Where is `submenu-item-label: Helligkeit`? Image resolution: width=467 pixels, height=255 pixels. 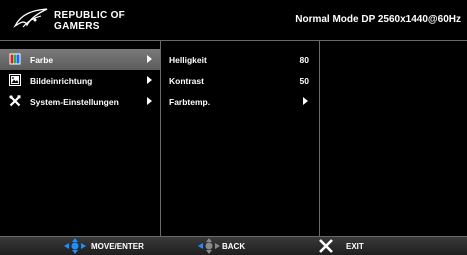 submenu-item-label: Helligkeit is located at coordinates (188, 60).